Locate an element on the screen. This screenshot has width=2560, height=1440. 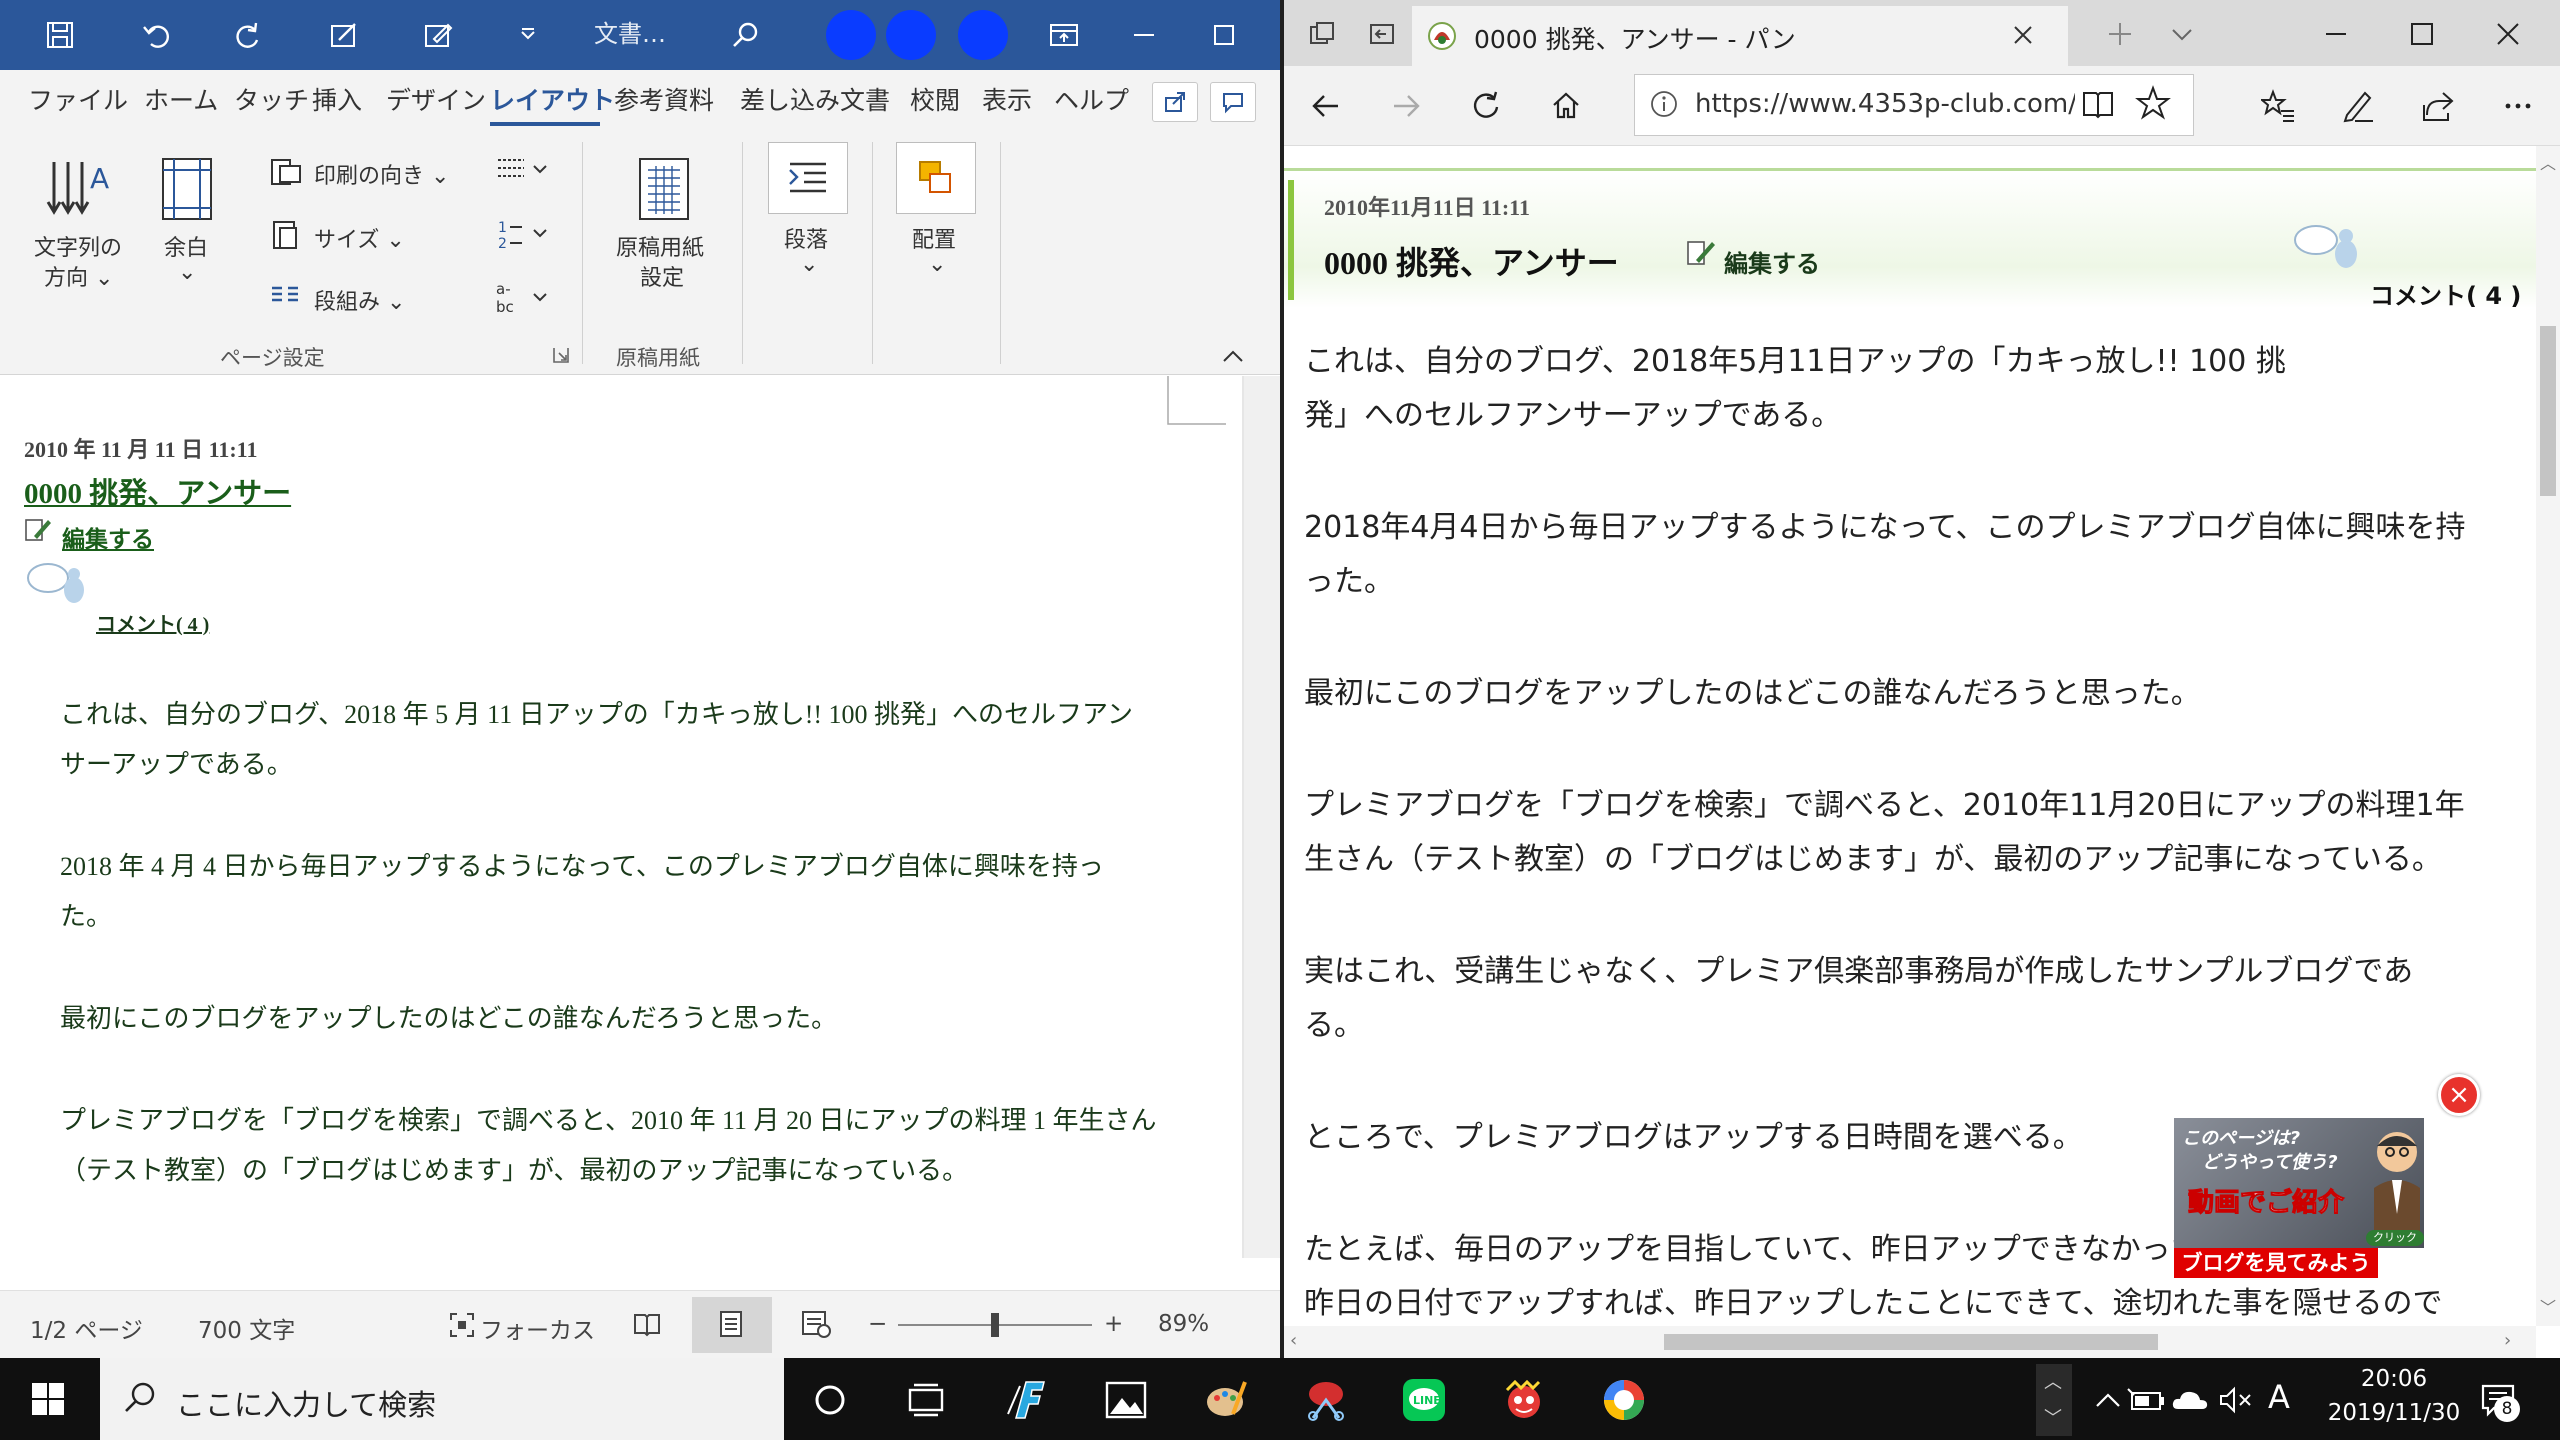
chevron-down-icon: ﹀ is located at coordinates (2053, 1417).